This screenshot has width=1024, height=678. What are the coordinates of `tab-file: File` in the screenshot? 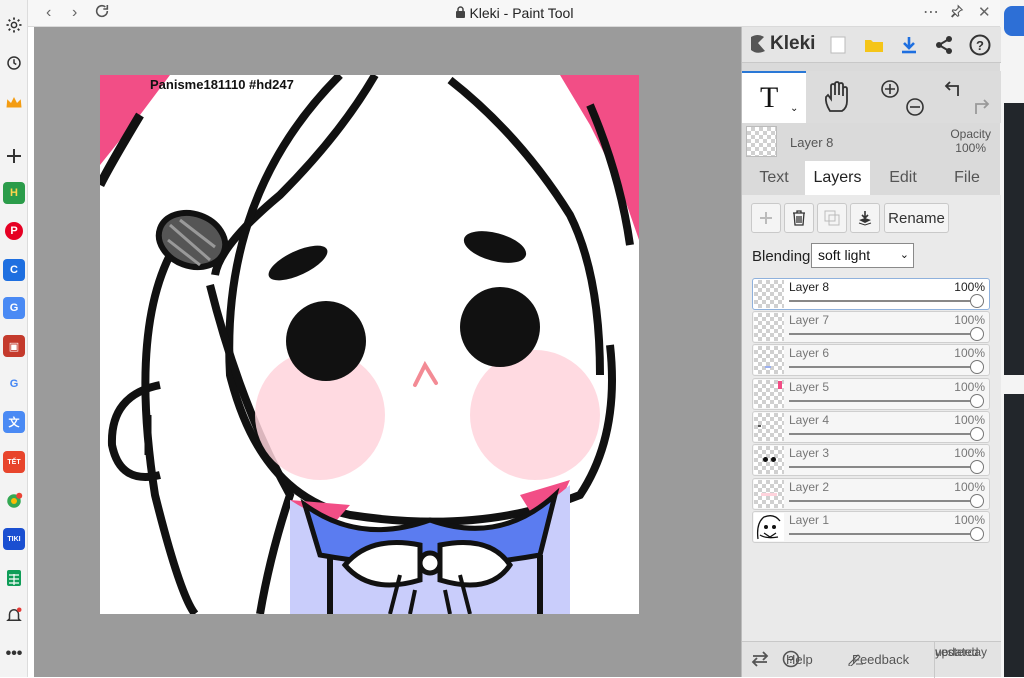 It's located at (967, 178).